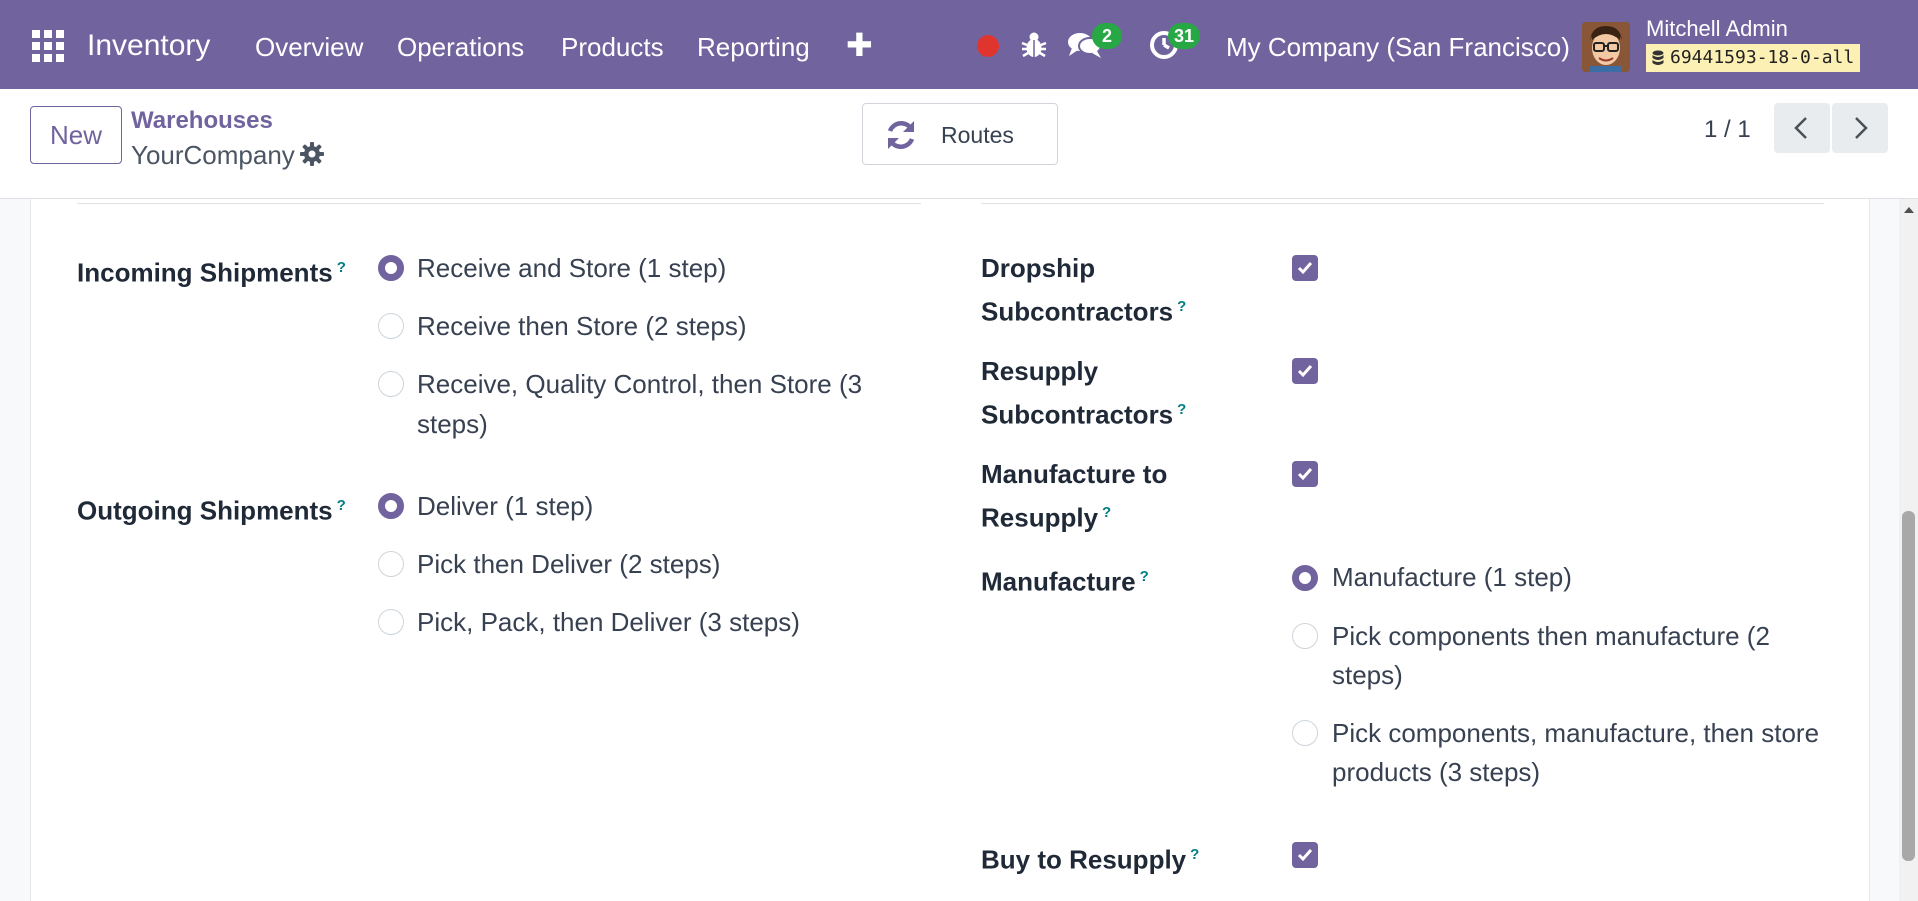 This screenshot has height=901, width=1918. I want to click on pager-next-button, so click(1860, 128).